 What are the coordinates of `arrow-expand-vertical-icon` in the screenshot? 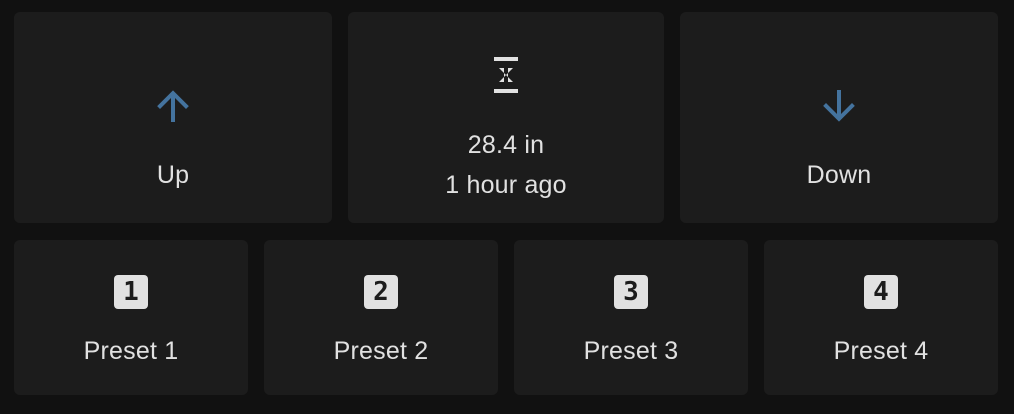 It's located at (506, 75).